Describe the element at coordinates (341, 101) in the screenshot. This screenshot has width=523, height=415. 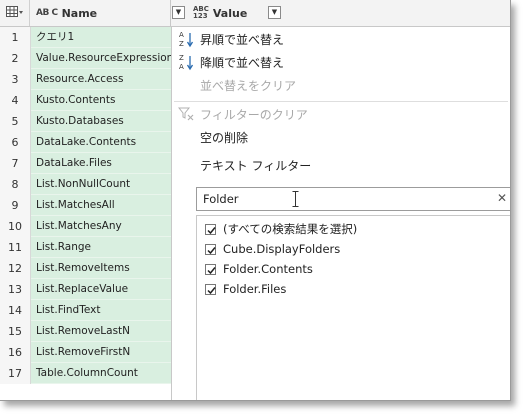
I see `menu-separator` at that location.